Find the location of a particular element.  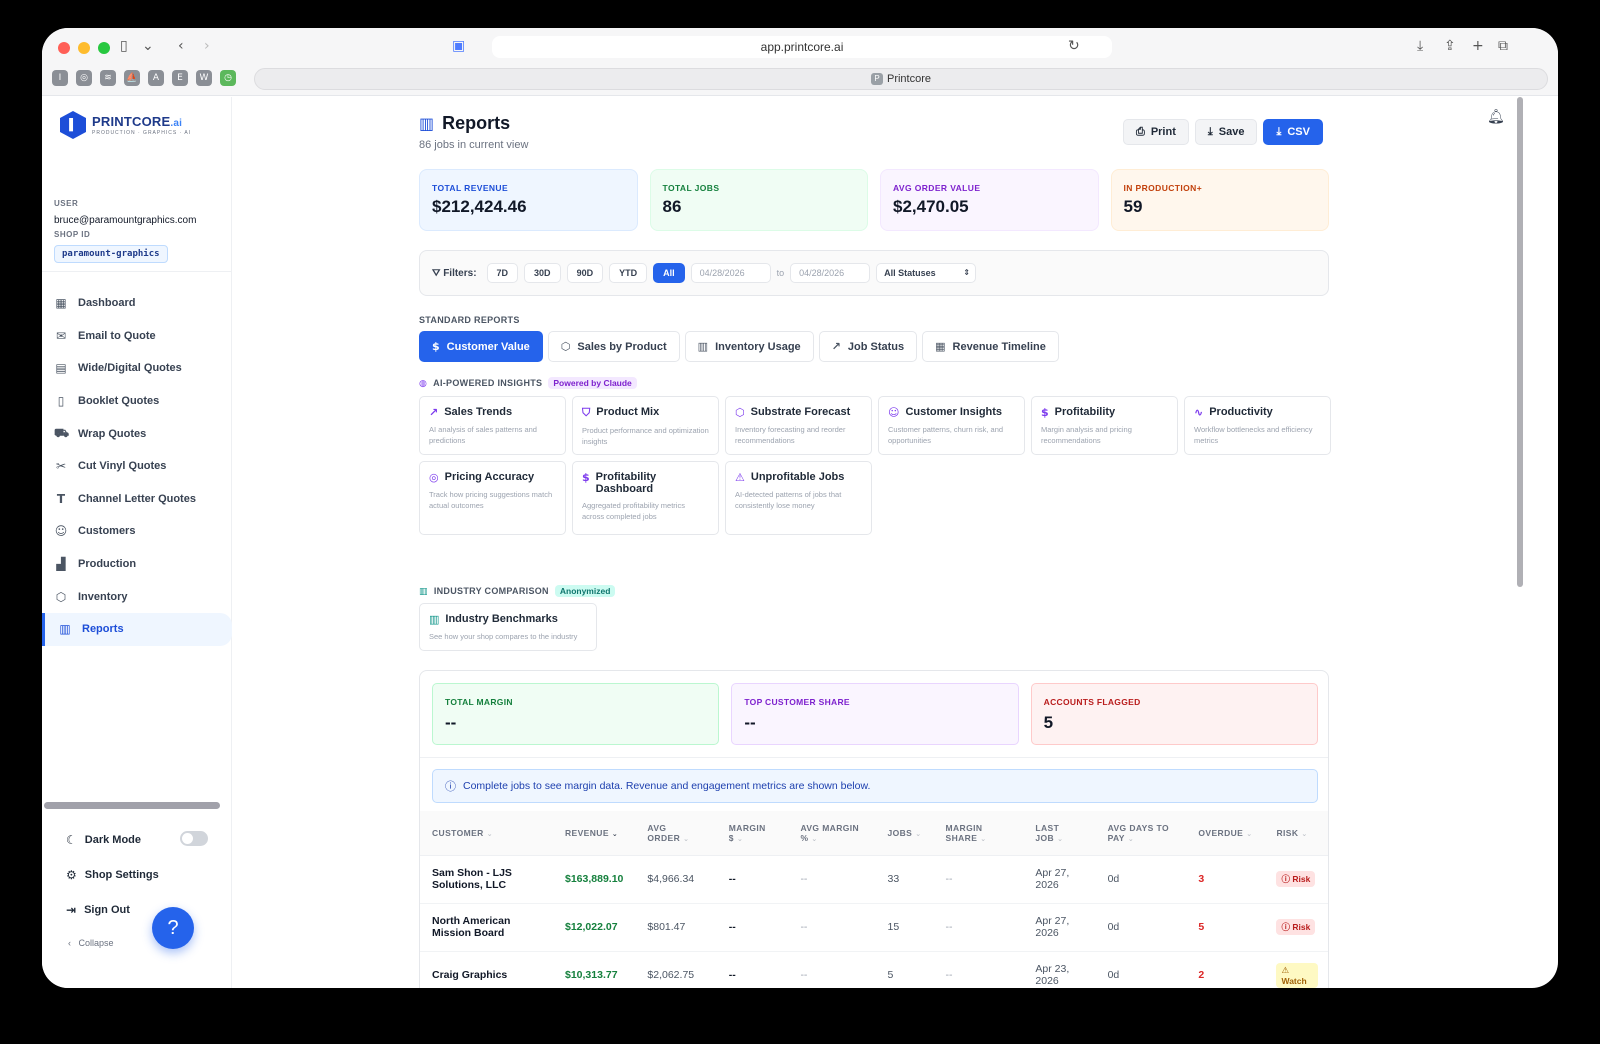

forward-icon: › is located at coordinates (207, 46).